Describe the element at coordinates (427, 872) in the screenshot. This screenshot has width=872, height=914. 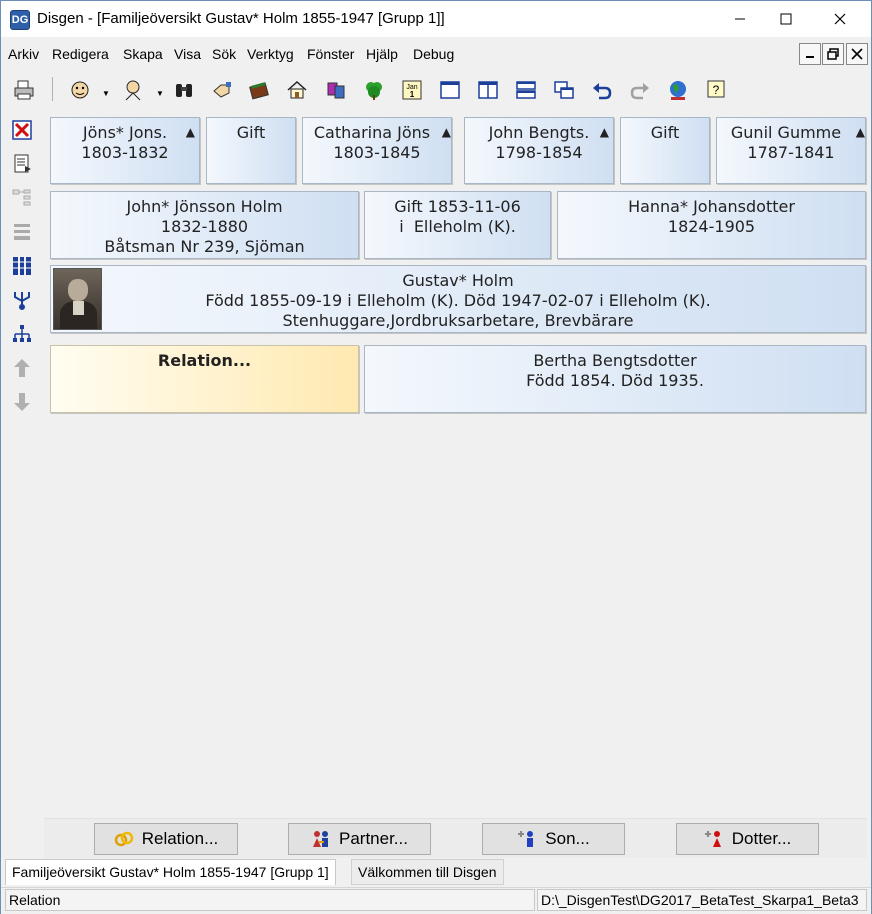
I see `tab-welcome: Välkommen till Disgen` at that location.